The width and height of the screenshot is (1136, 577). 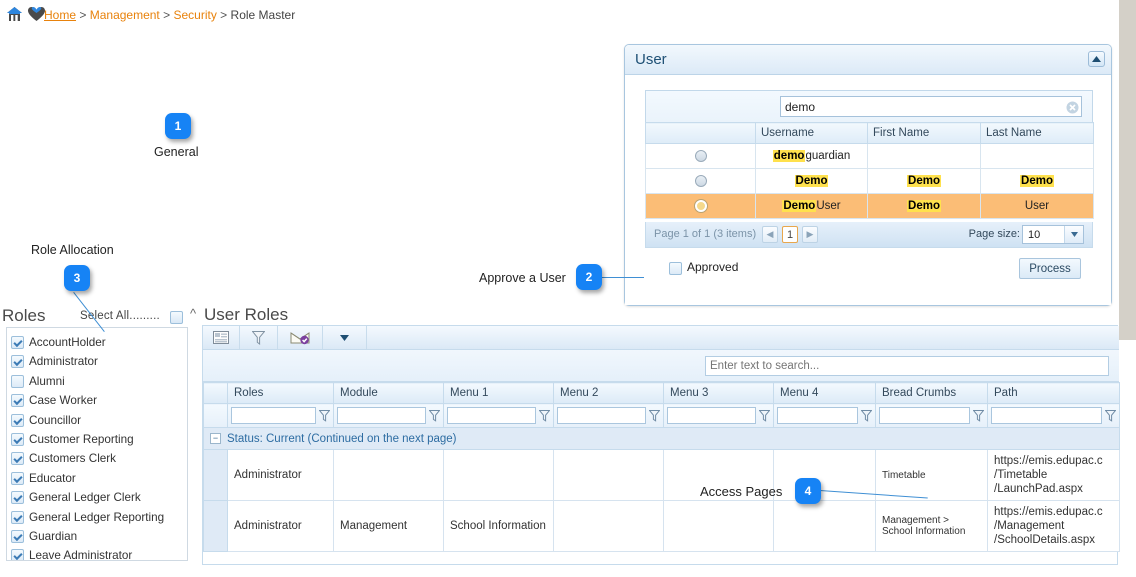 I want to click on collapse-minus-icon: −, so click(x=215, y=438).